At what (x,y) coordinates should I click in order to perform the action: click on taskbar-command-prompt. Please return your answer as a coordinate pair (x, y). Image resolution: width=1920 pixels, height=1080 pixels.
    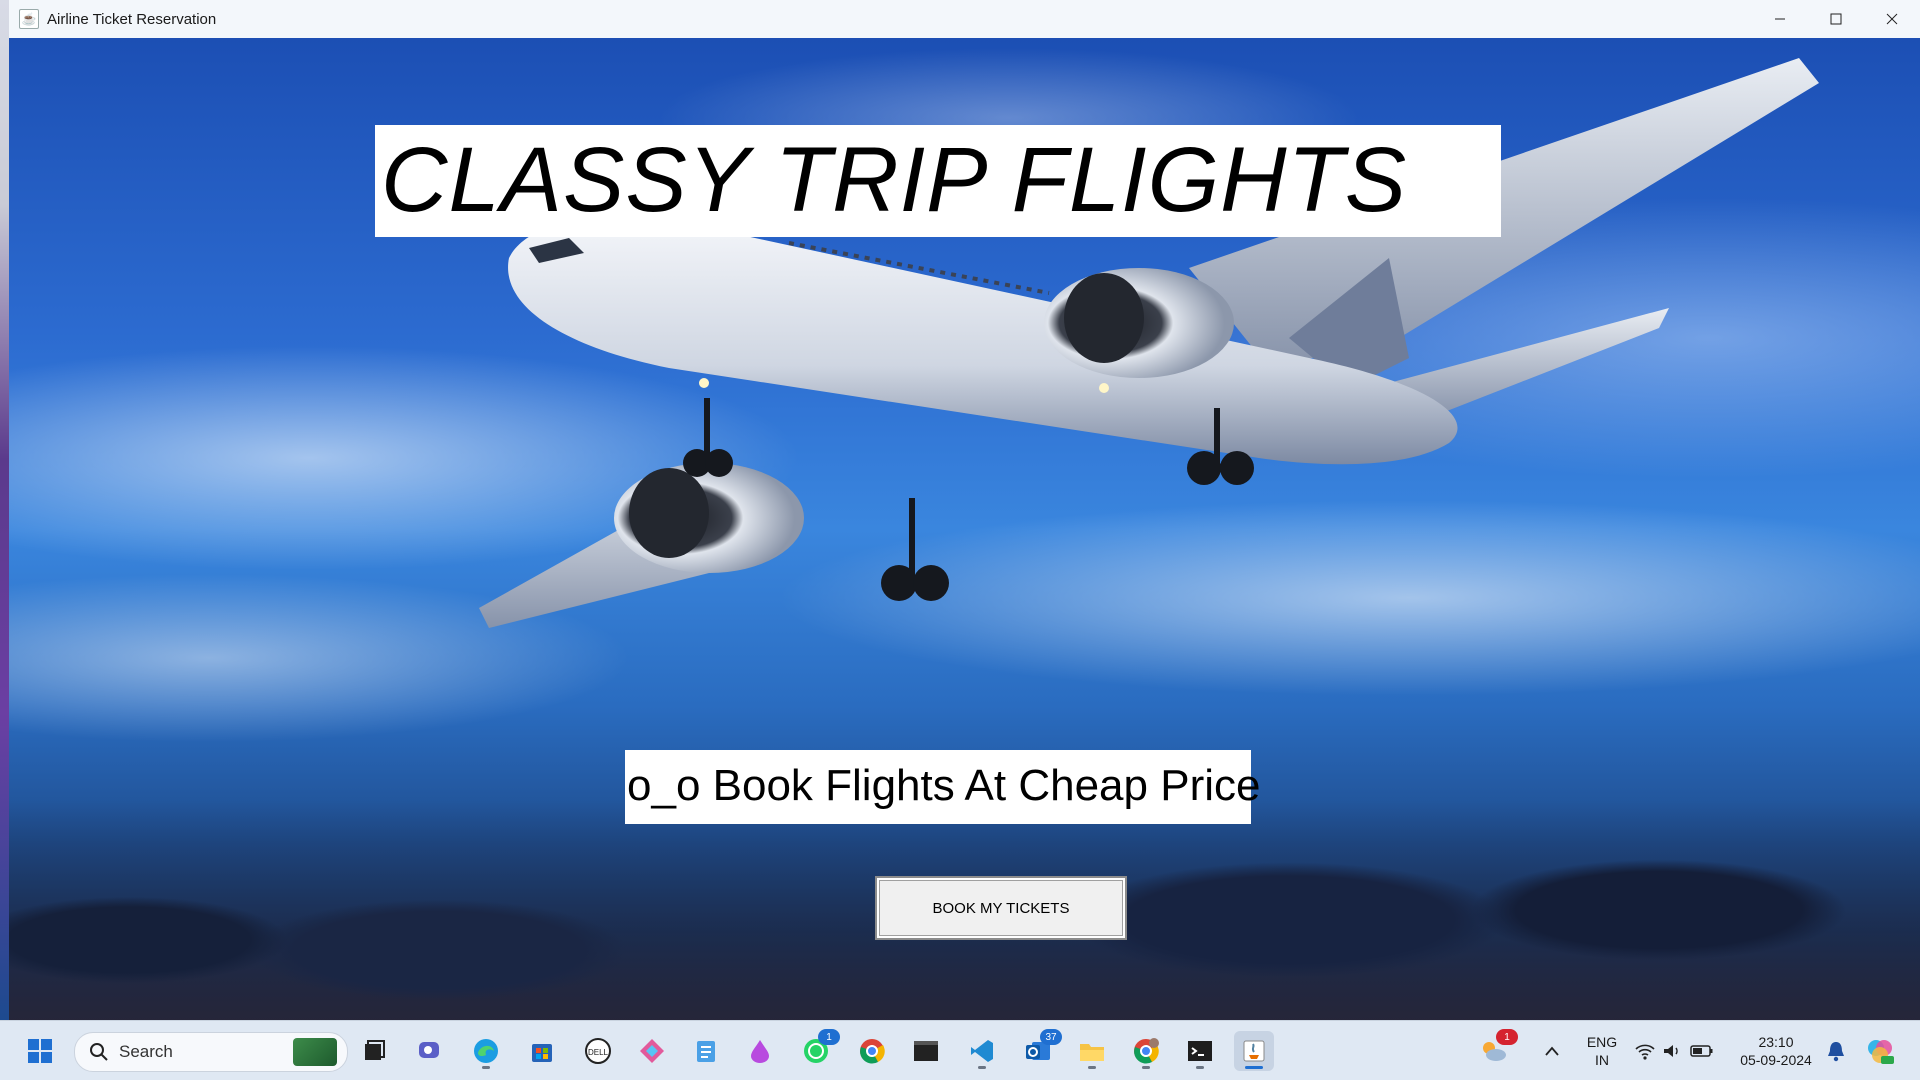
    Looking at the image, I should click on (1200, 1051).